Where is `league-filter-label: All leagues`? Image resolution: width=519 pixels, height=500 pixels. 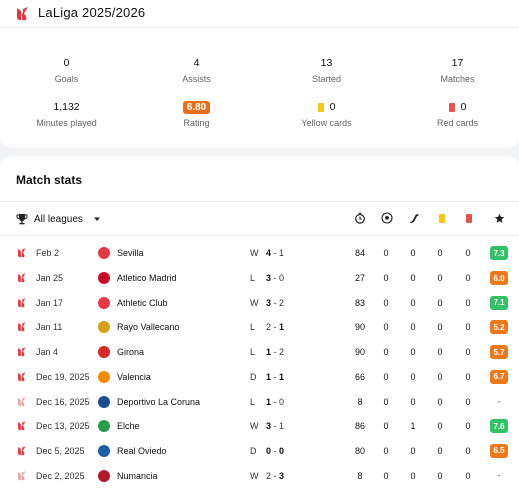
league-filter-label: All leagues is located at coordinates (58, 219).